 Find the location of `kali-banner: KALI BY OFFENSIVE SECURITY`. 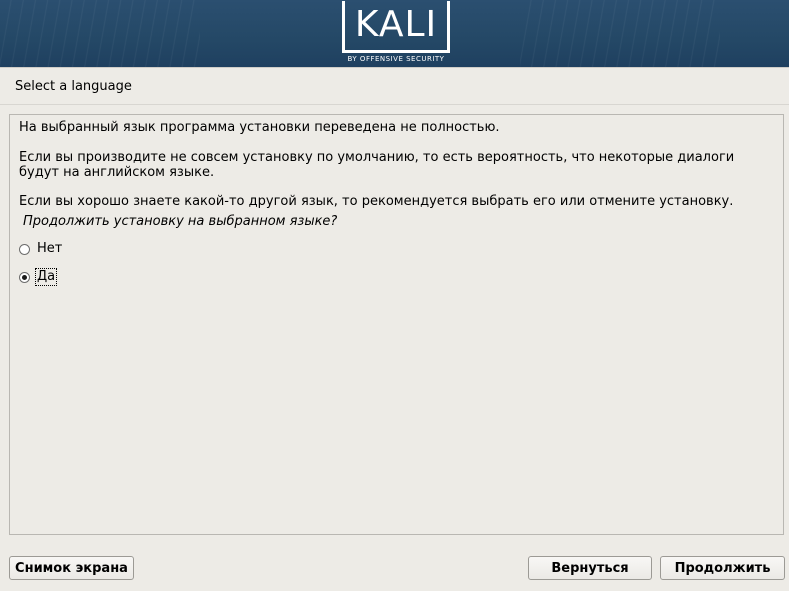

kali-banner: KALI BY OFFENSIVE SECURITY is located at coordinates (394, 33).